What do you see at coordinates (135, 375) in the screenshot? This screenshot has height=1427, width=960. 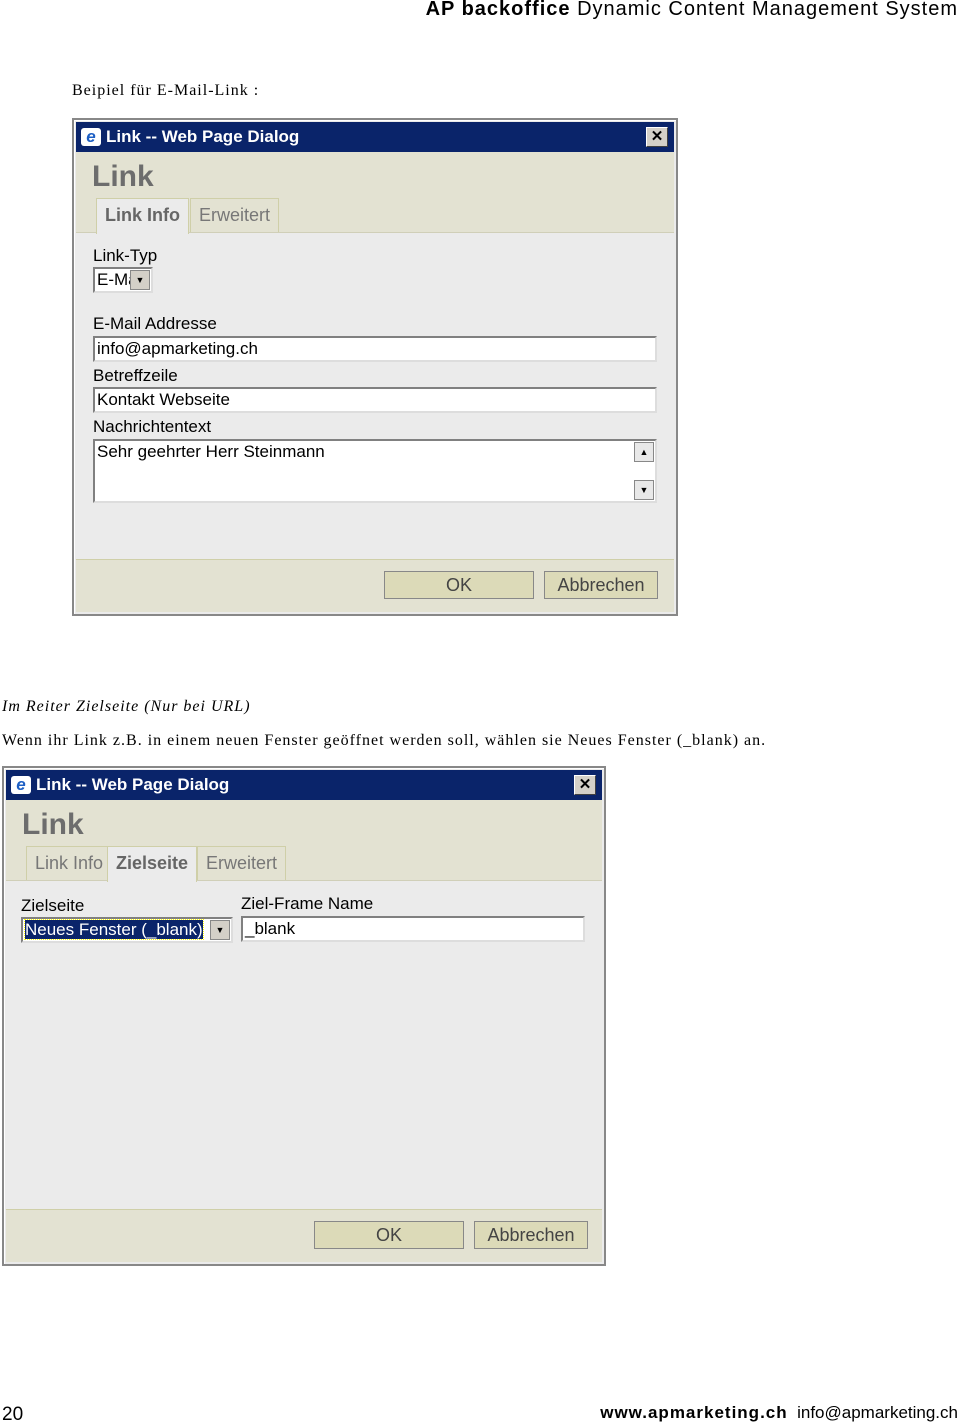 I see `subject-label: Betreffzeile` at bounding box center [135, 375].